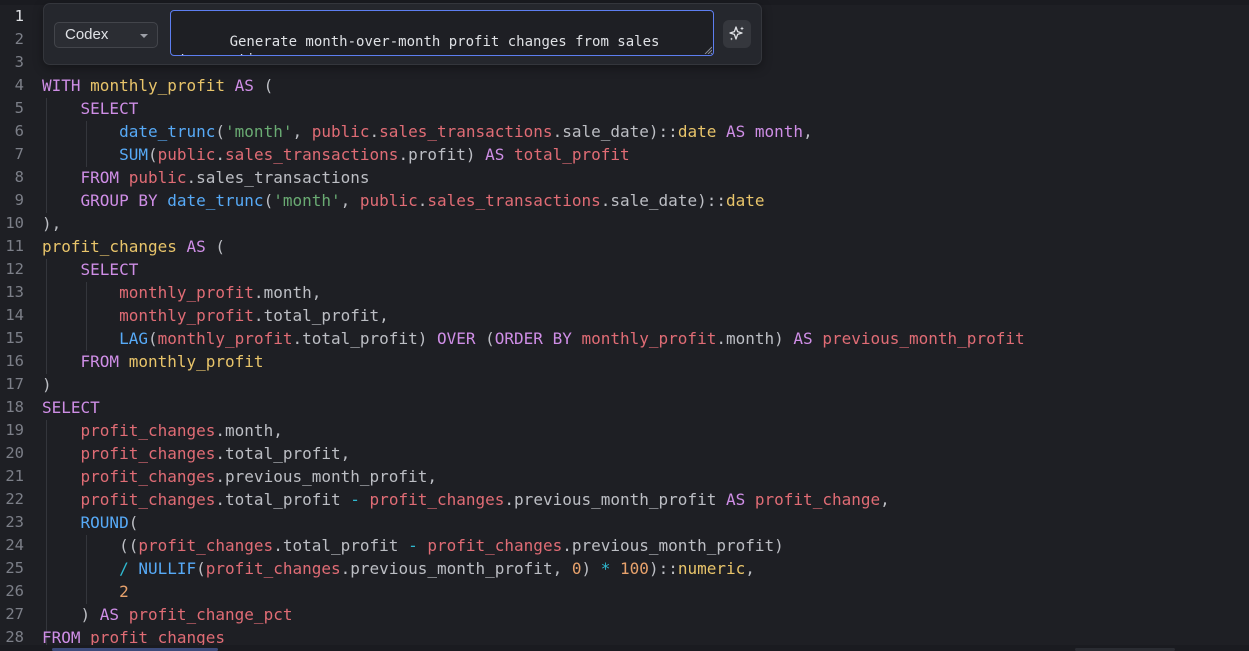  Describe the element at coordinates (51, 223) in the screenshot. I see `code-line: ),` at that location.